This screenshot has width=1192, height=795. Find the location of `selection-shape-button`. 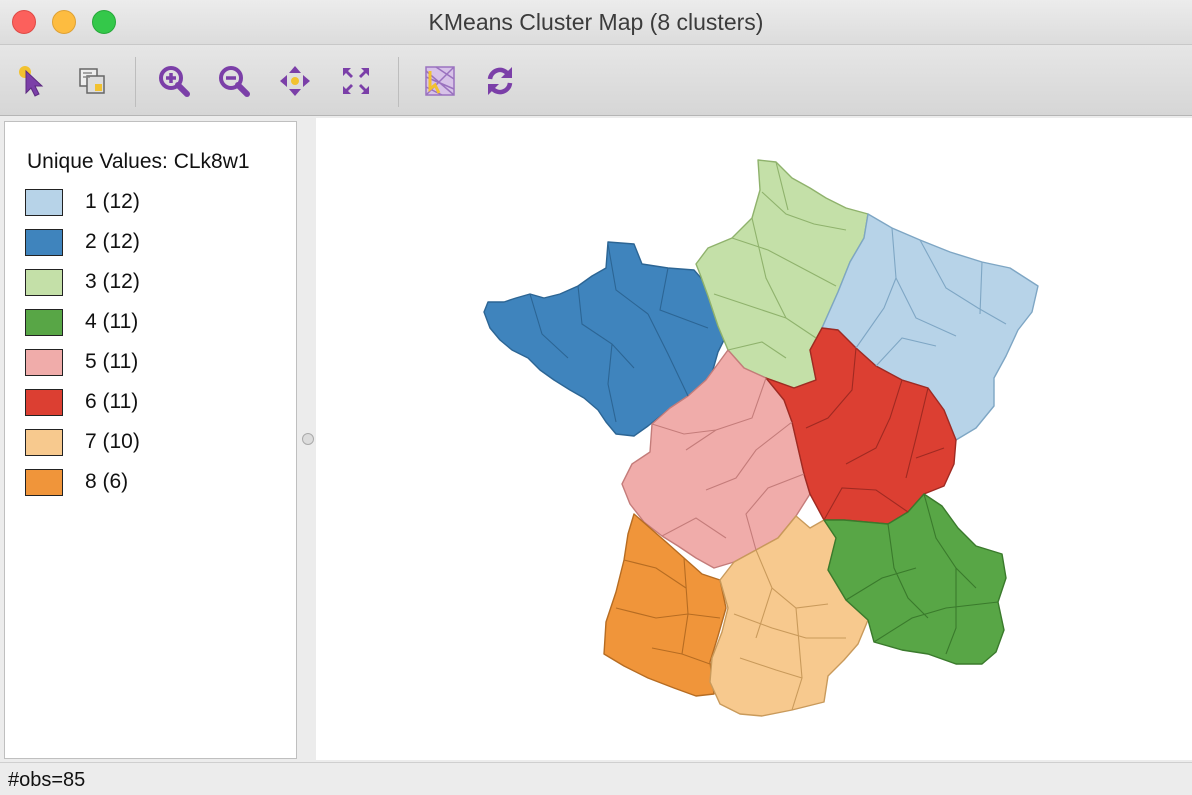

selection-shape-button is located at coordinates (92, 81).